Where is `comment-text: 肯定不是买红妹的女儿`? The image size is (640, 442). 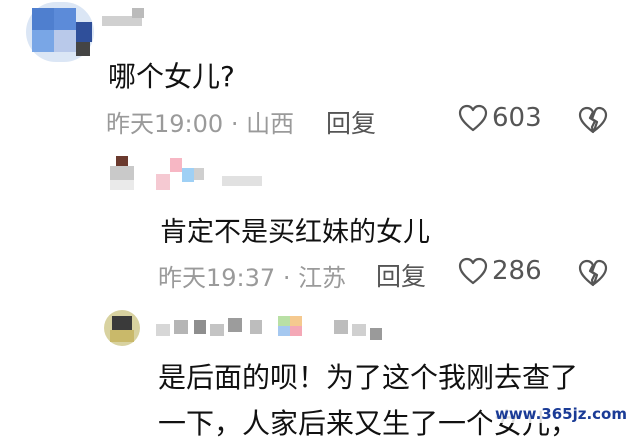 comment-text: 肯定不是买红妹的女儿 is located at coordinates (295, 232).